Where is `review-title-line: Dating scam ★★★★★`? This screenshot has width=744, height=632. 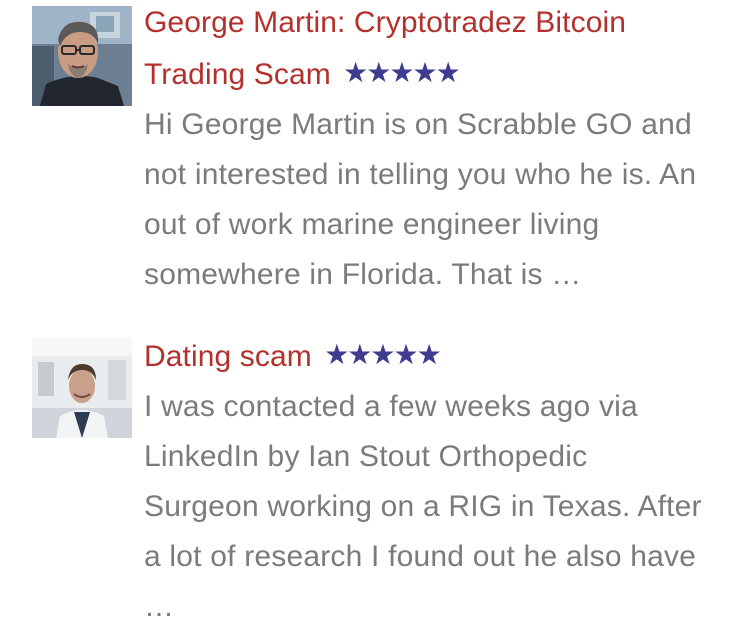
review-title-line: Dating scam ★★★★★ is located at coordinates (424, 356).